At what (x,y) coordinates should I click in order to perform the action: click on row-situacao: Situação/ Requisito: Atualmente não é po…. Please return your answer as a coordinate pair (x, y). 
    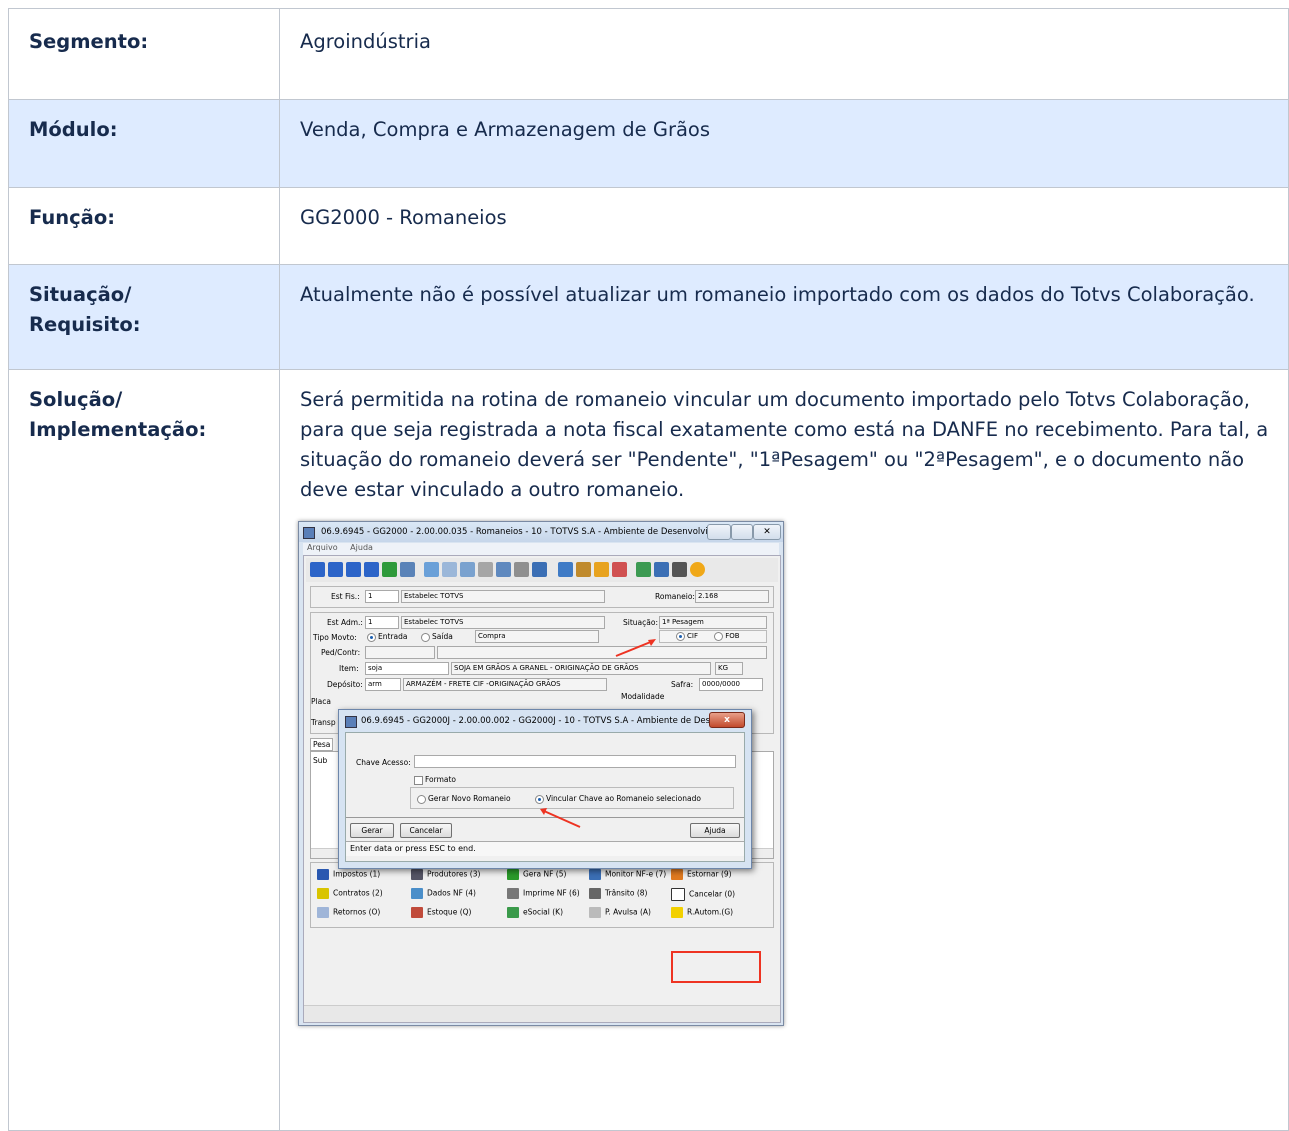
    Looking at the image, I should click on (648, 317).